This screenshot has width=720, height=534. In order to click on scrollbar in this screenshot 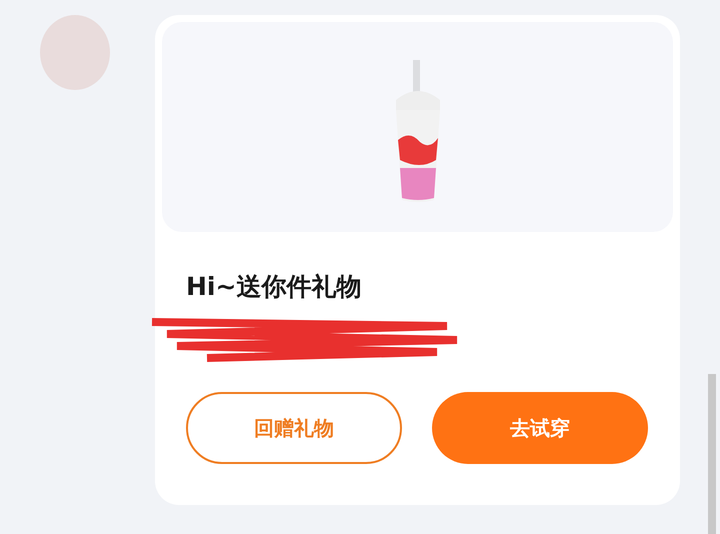, I will do `click(712, 454)`.